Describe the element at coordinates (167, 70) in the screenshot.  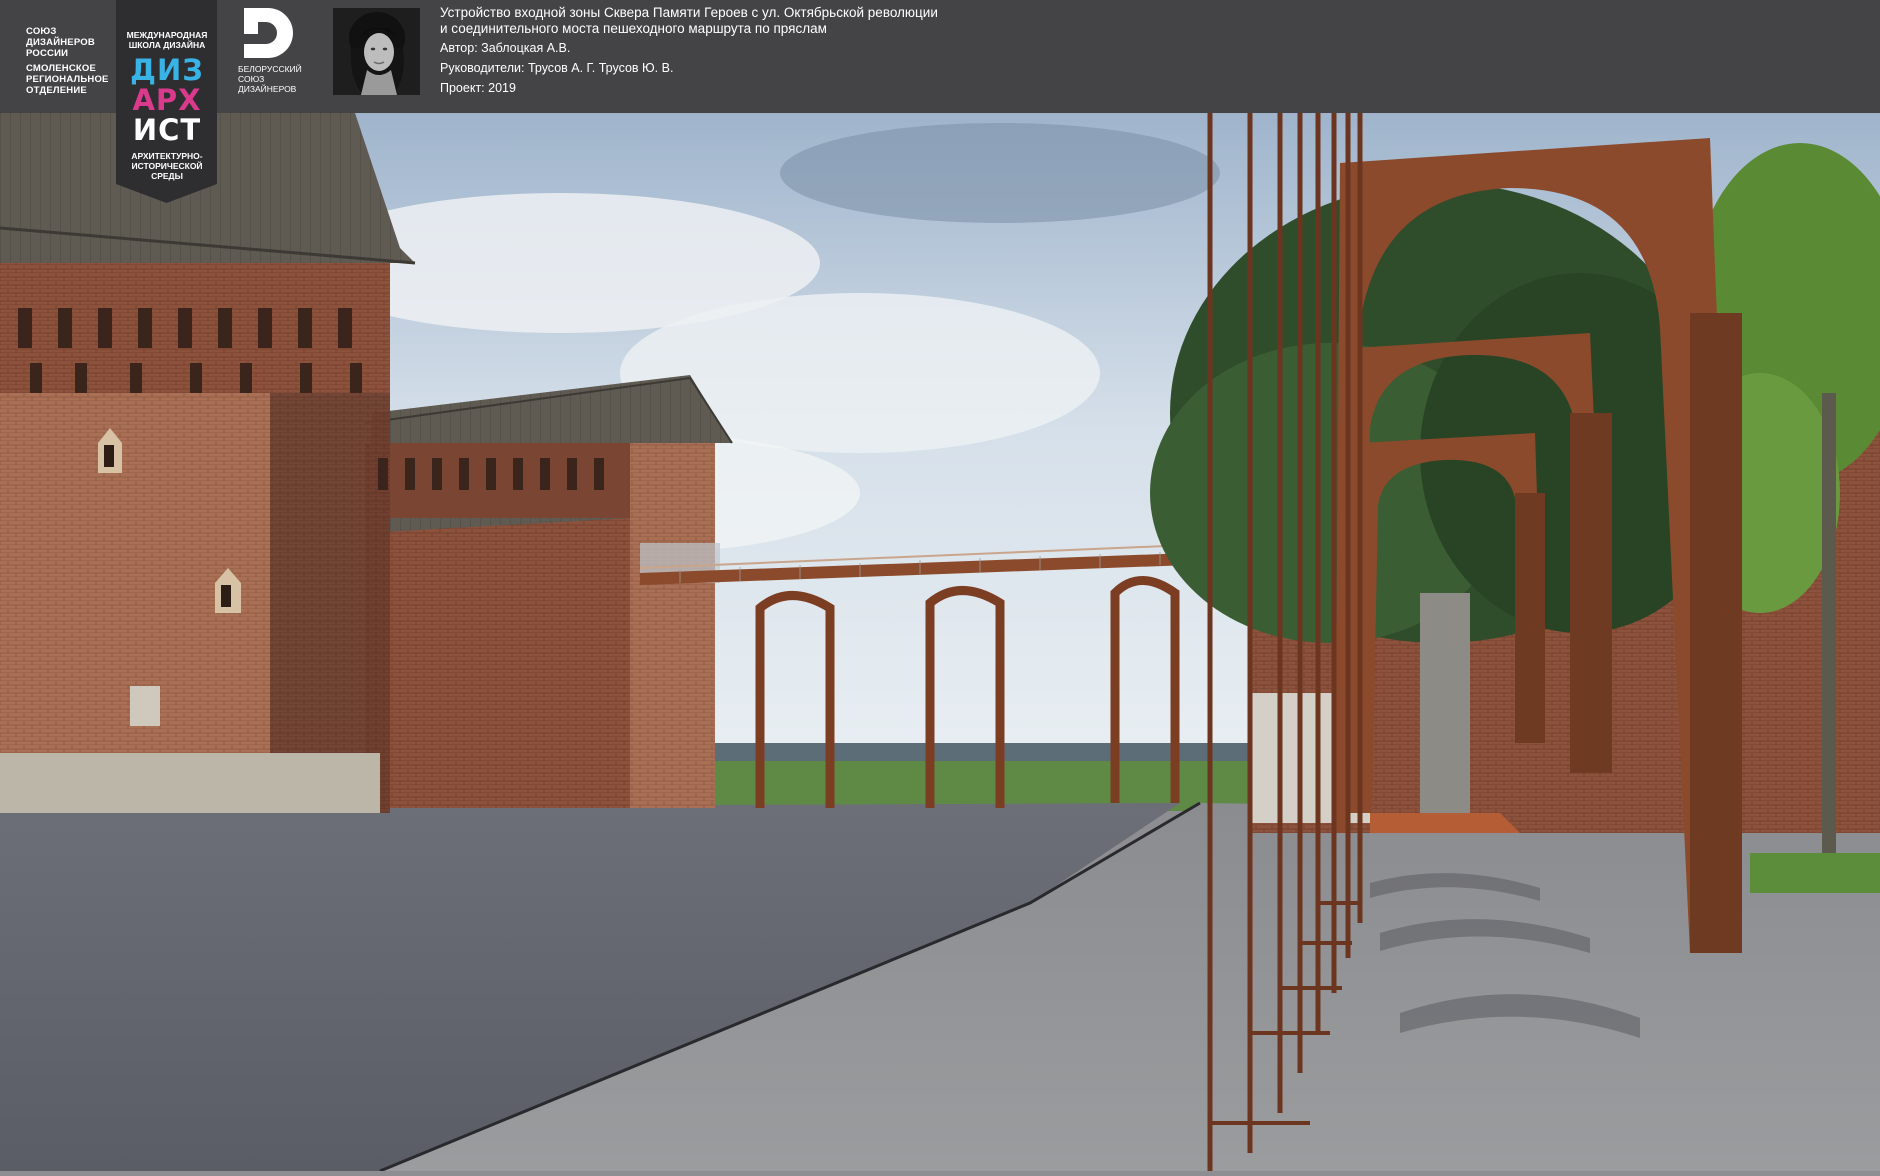
I see `badge-word-diz: ДИЗ` at that location.